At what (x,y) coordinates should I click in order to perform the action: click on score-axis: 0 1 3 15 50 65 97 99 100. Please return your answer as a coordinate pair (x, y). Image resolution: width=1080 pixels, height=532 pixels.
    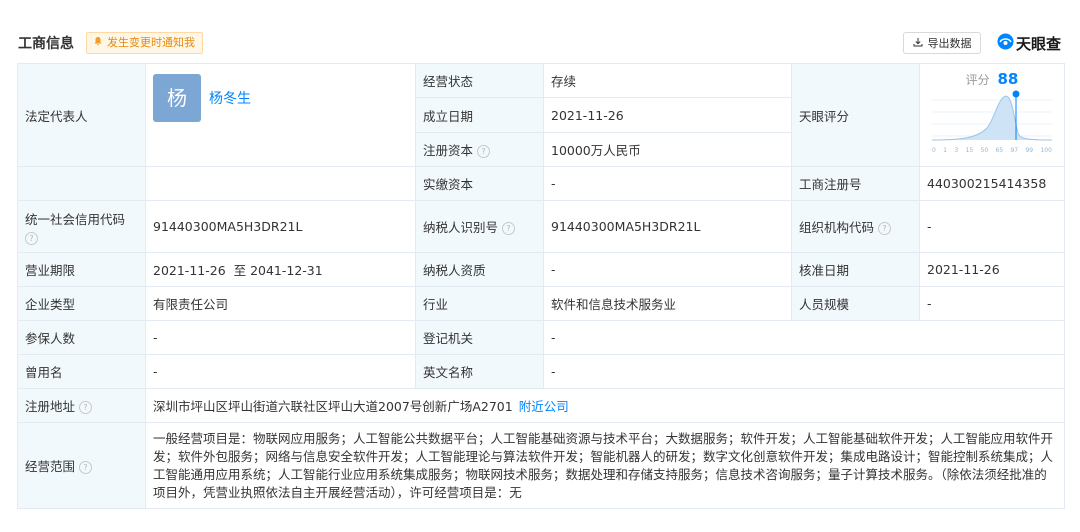
    Looking at the image, I should click on (992, 150).